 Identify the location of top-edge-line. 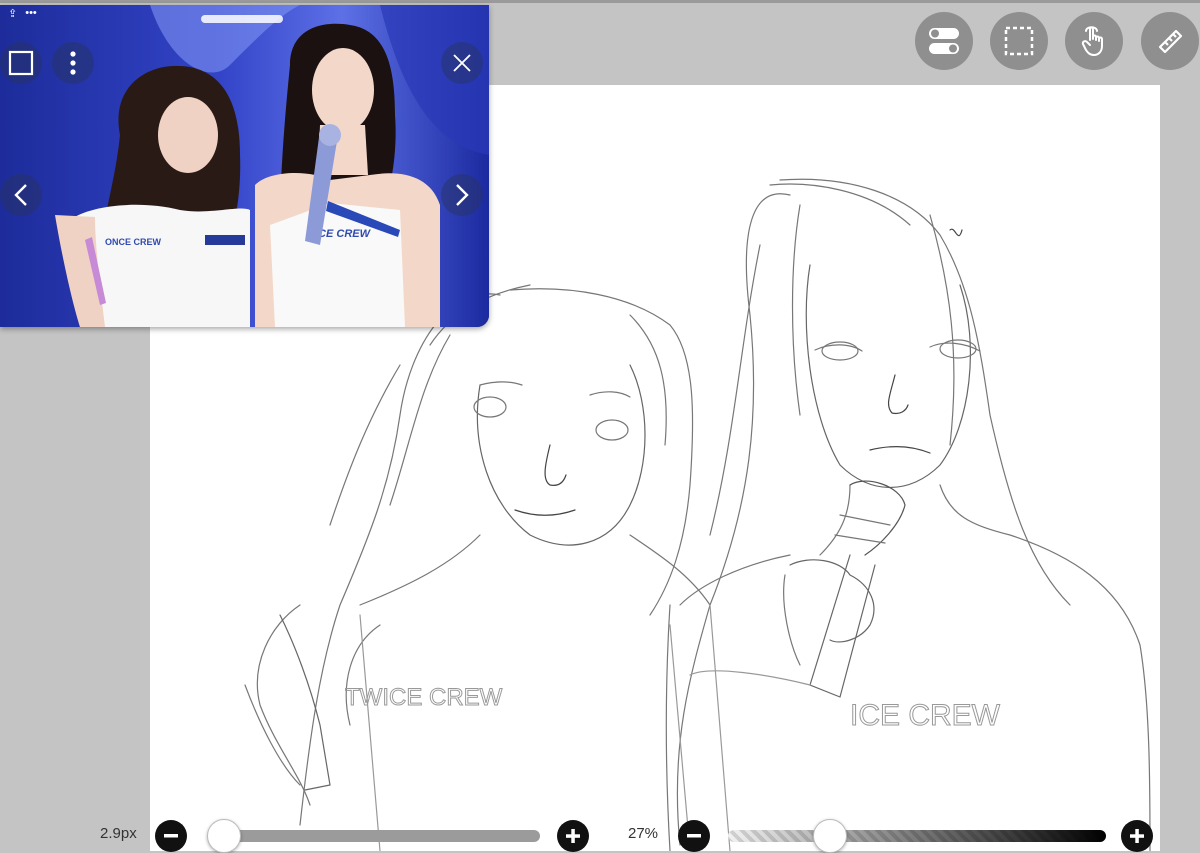
(600, 1).